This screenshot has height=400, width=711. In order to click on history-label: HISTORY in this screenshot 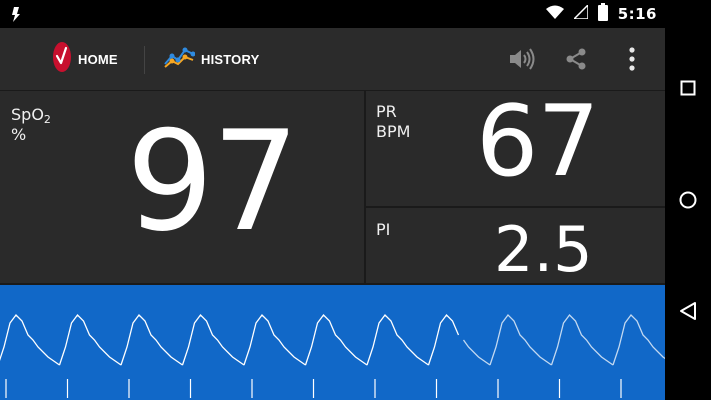, I will do `click(230, 59)`.